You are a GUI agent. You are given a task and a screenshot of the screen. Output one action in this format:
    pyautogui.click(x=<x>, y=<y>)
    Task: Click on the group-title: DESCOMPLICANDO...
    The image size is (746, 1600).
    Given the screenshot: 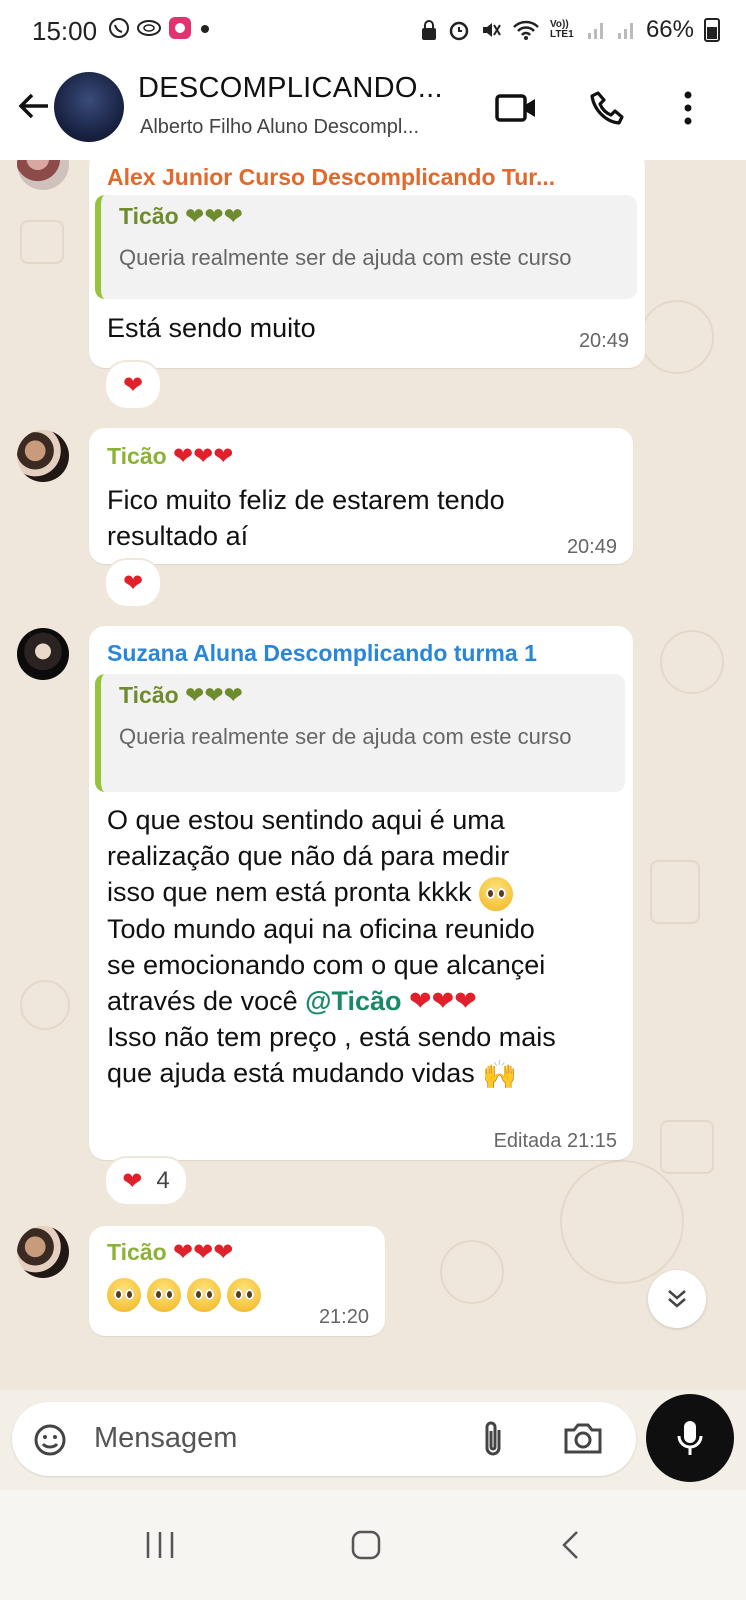 What is the action you would take?
    pyautogui.click(x=290, y=88)
    